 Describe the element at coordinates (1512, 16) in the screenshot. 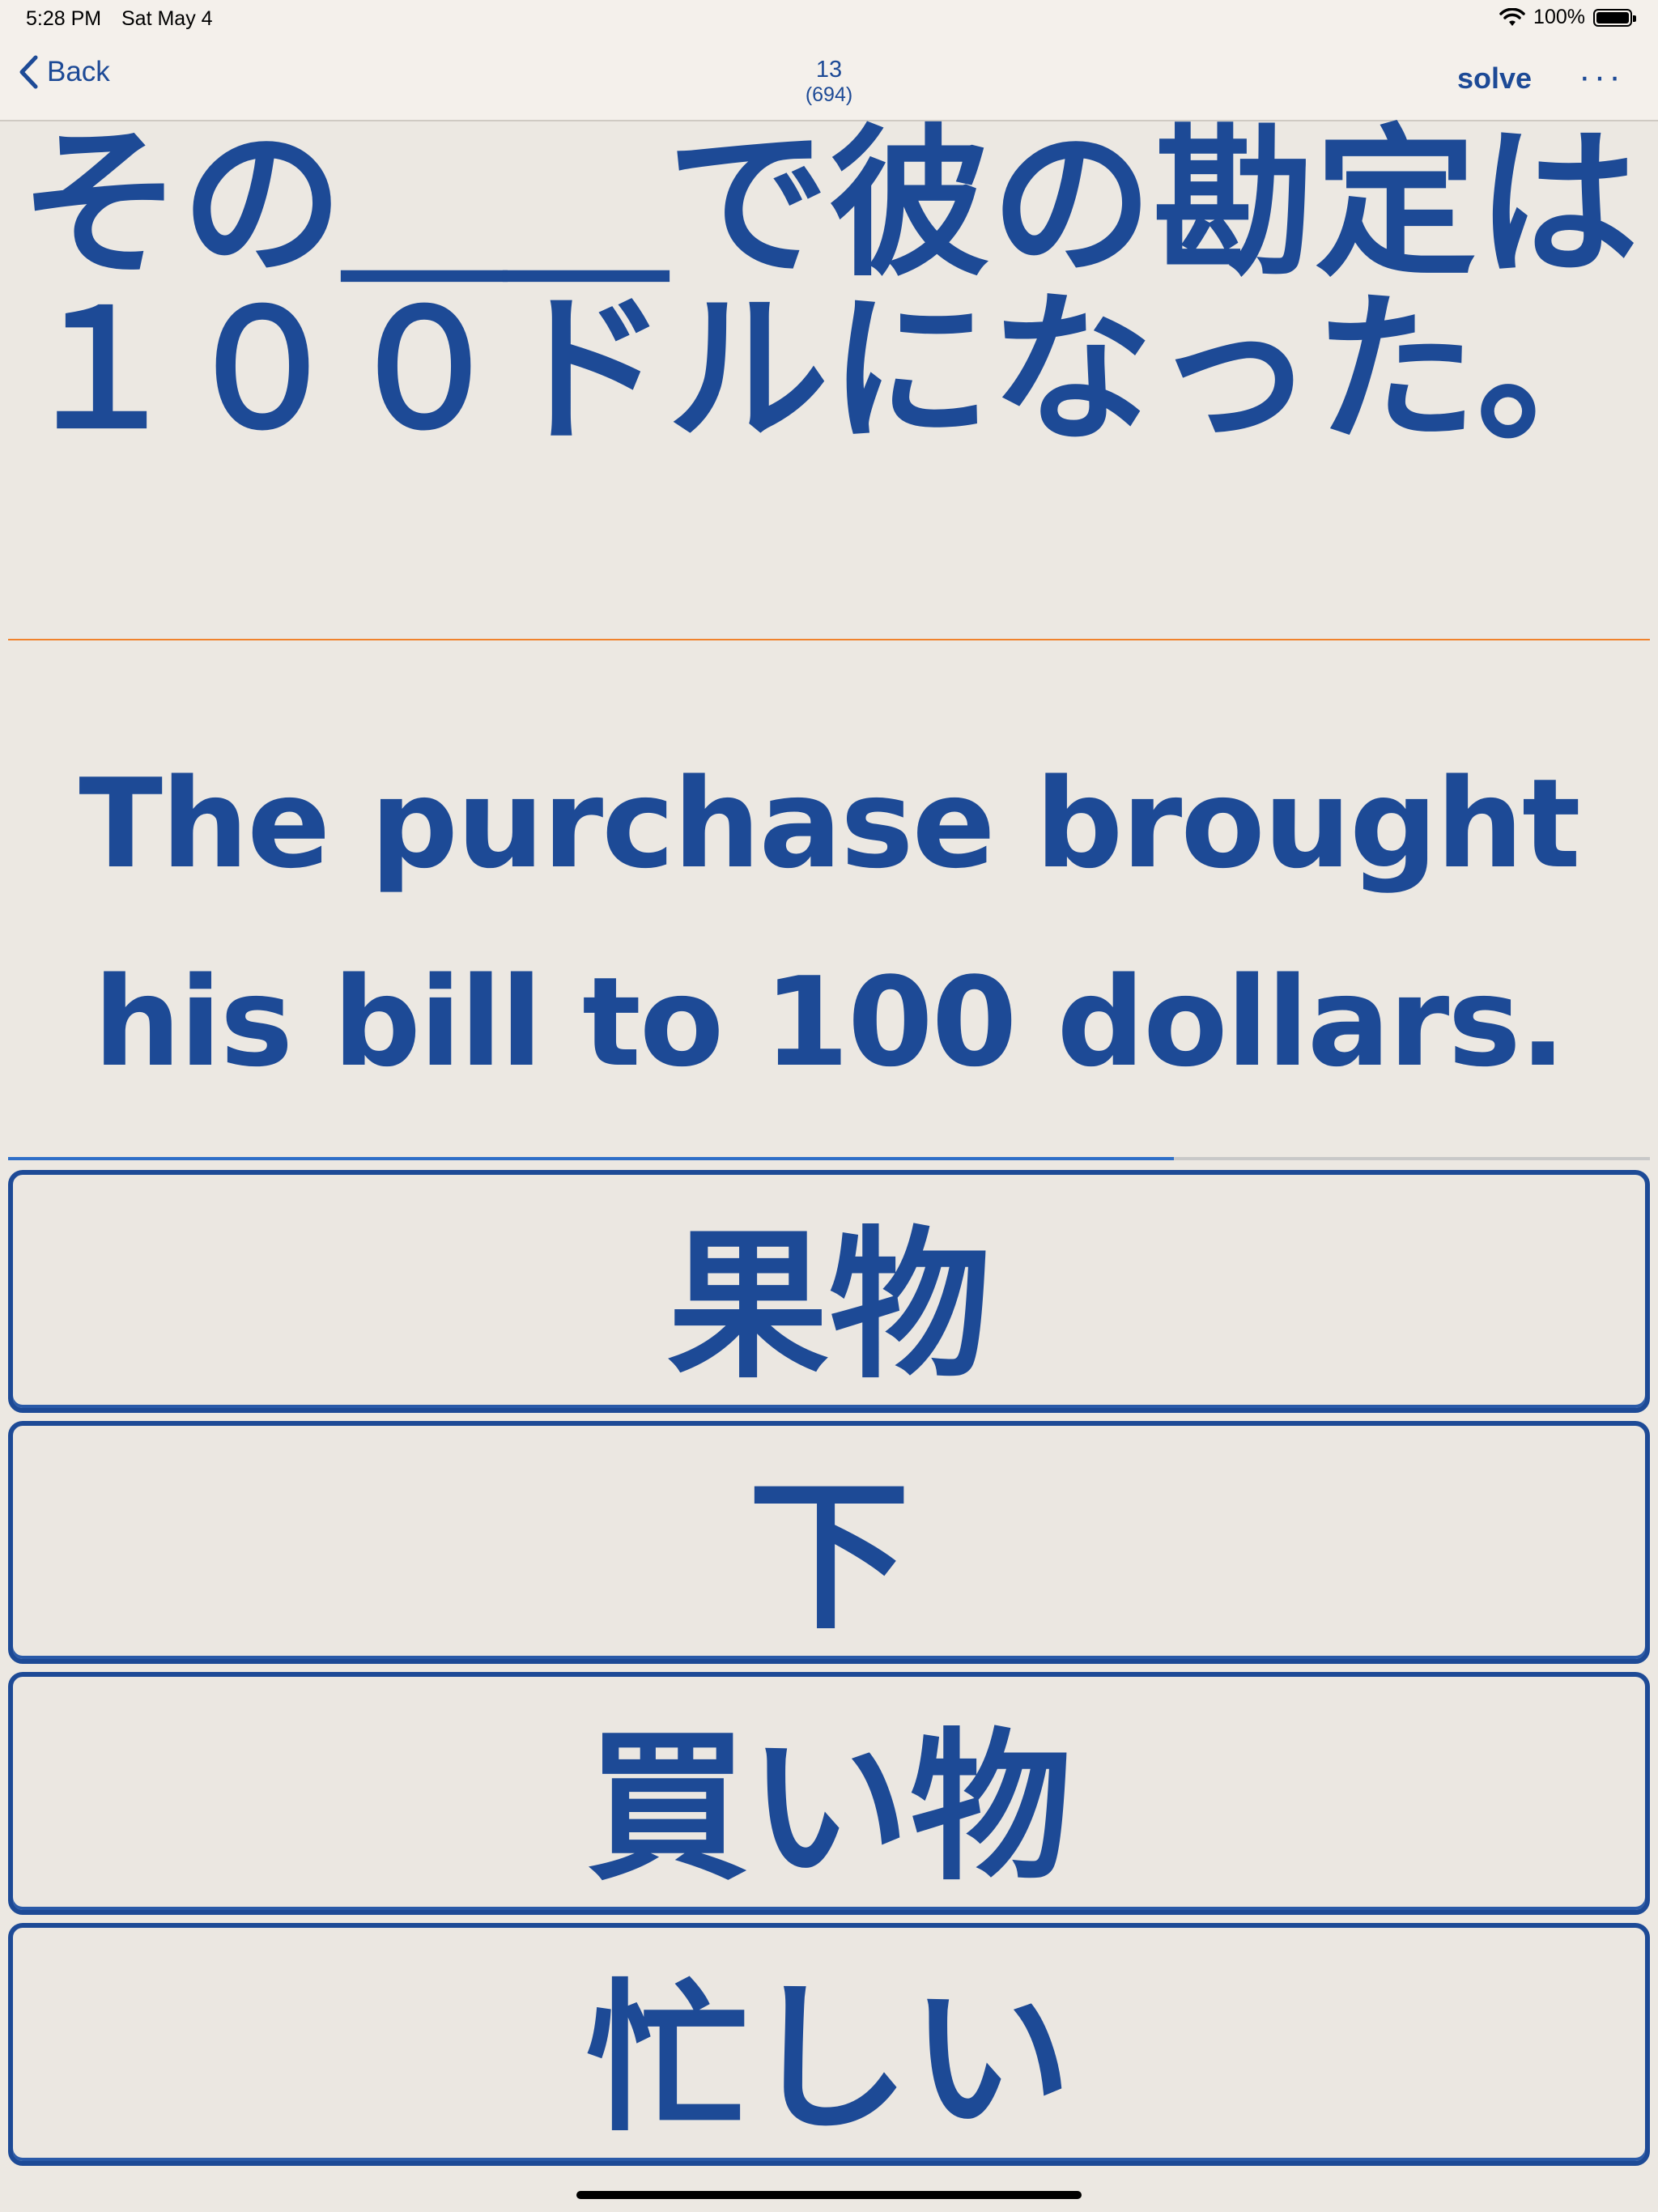

I see `wifi-icon` at that location.